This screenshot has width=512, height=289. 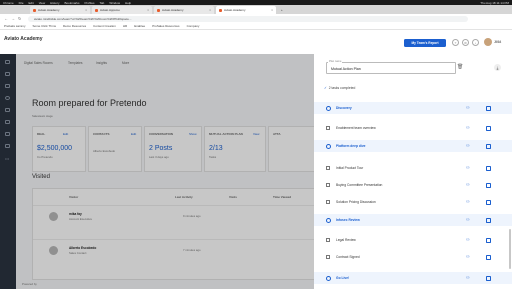 What do you see at coordinates (165, 26) in the screenshot?
I see `bookmark-item: ProSales Resources` at bounding box center [165, 26].